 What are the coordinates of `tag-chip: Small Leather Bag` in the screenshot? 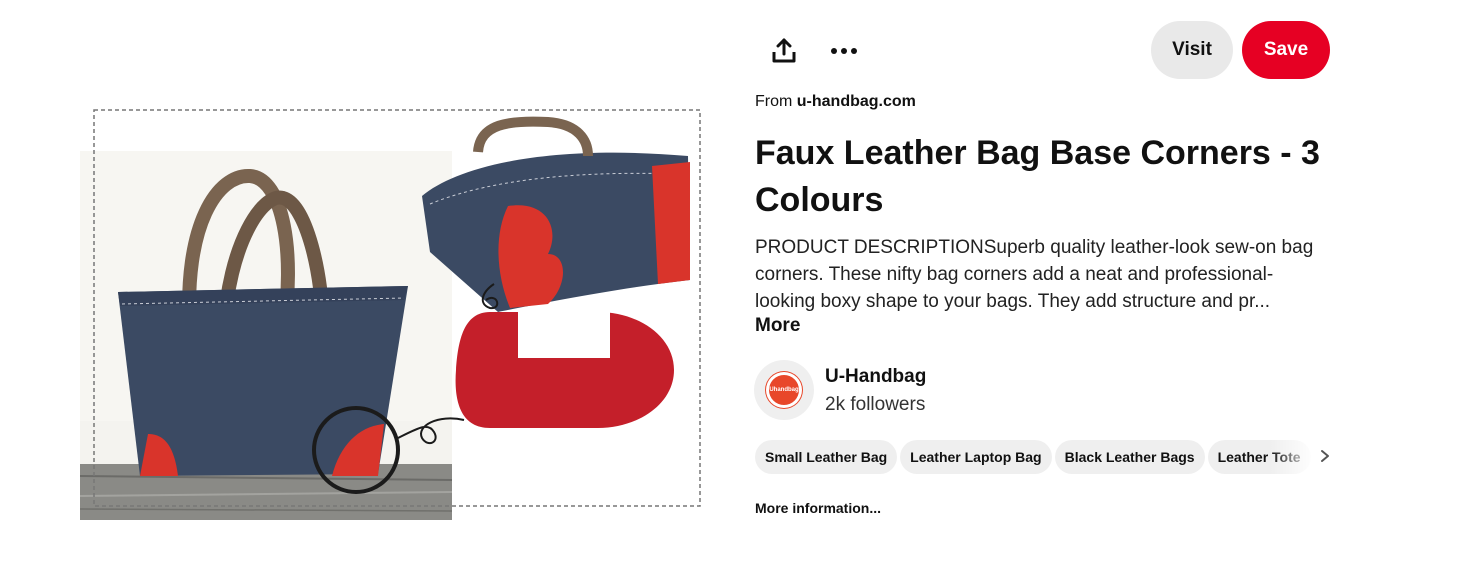 It's located at (826, 457).